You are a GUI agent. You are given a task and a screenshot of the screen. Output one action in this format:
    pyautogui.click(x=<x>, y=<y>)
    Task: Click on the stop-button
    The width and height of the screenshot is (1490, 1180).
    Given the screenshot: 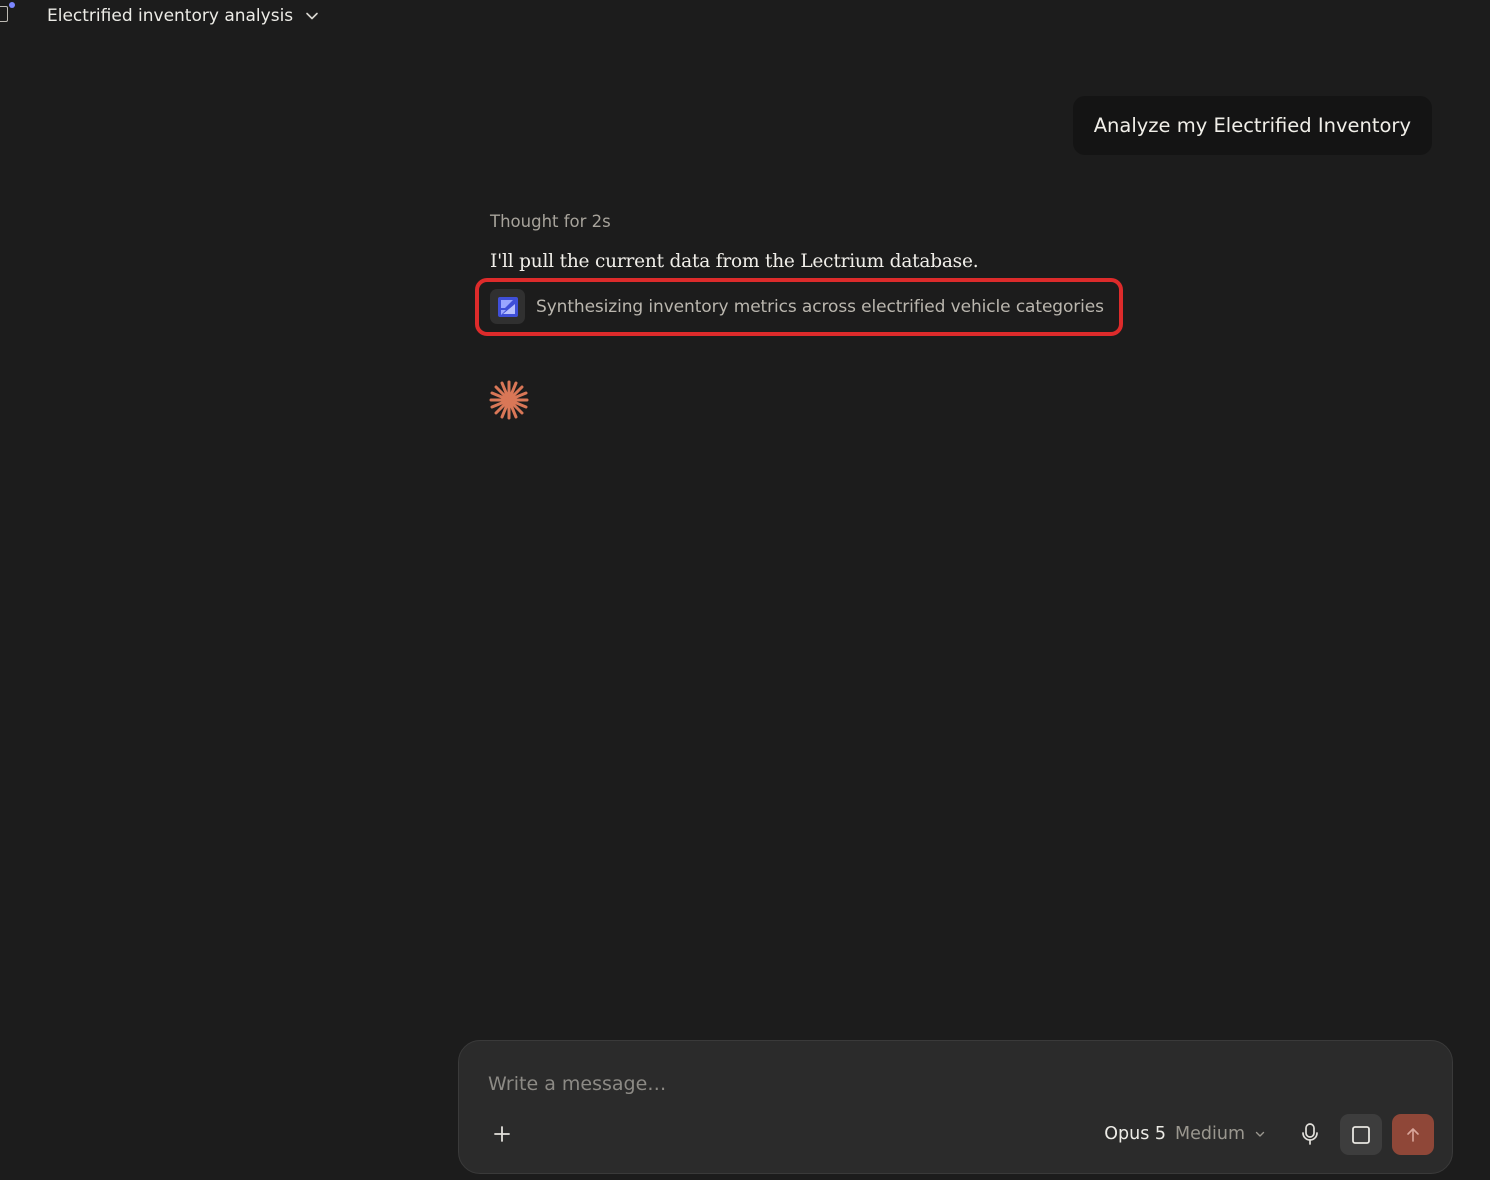 What is the action you would take?
    pyautogui.click(x=1361, y=1134)
    